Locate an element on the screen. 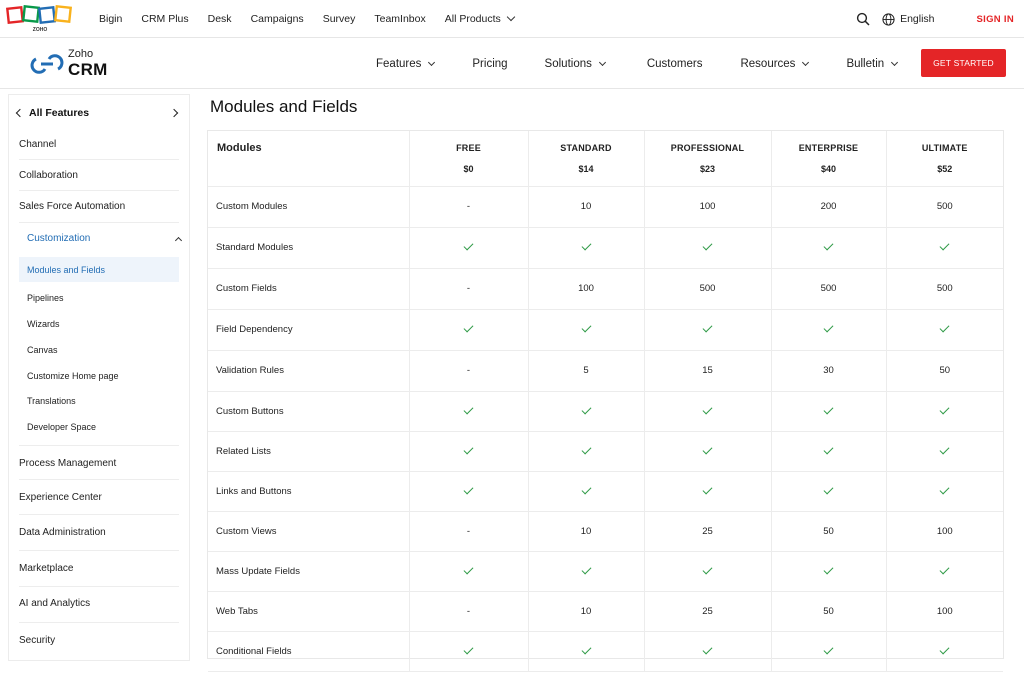 Image resolution: width=1024 pixels, height=683 pixels. sidebar-item-developer-space: Developer Space is located at coordinates (99, 426).